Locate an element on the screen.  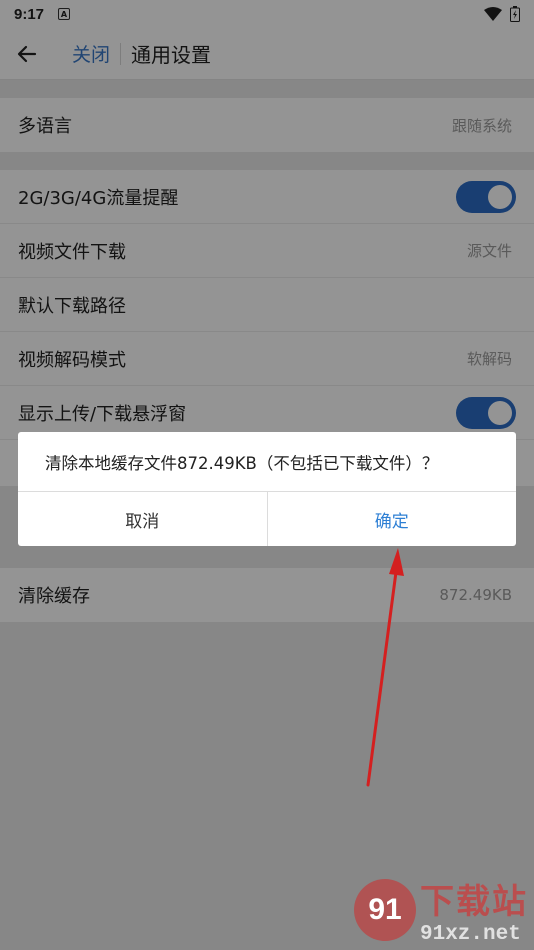
watermark-text: 下载站 91xz.net is located at coordinates (474, 910).